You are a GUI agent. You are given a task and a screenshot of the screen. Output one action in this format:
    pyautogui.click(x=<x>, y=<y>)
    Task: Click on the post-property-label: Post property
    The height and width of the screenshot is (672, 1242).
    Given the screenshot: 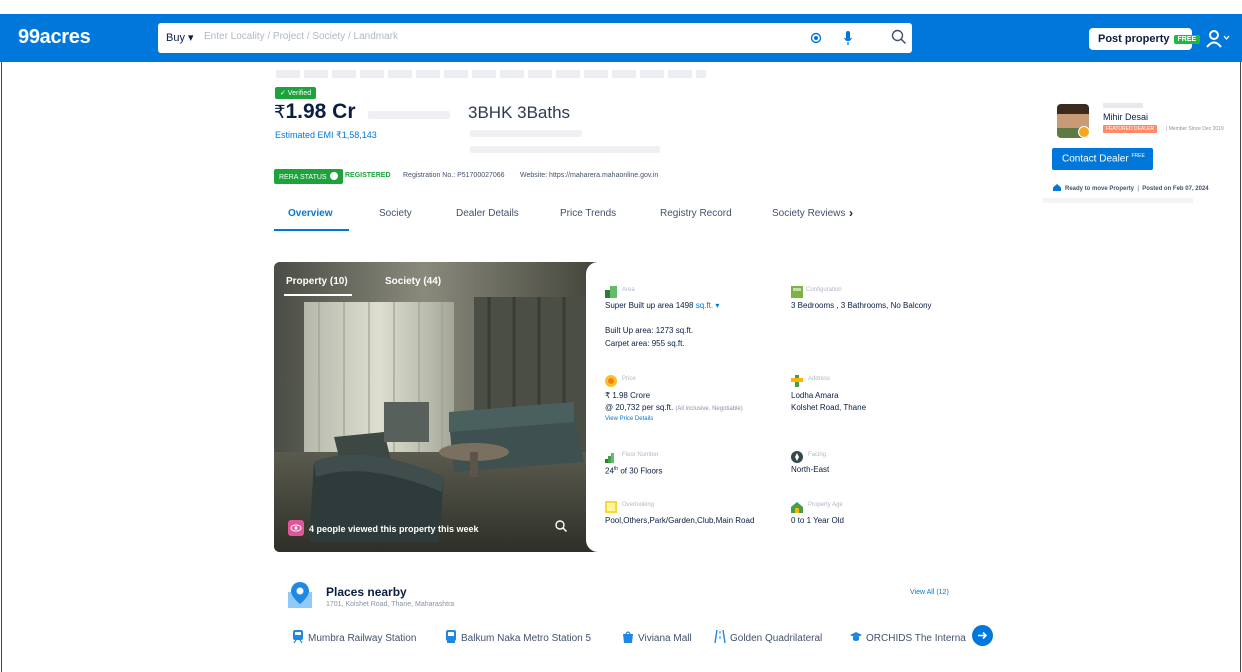 What is the action you would take?
    pyautogui.click(x=1134, y=39)
    